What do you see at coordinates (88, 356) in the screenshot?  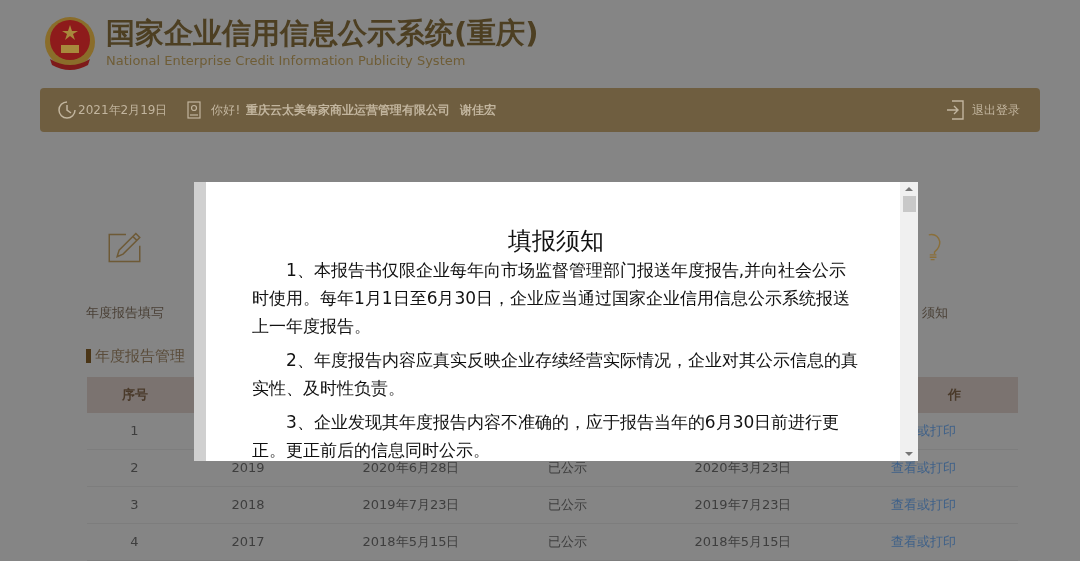 I see `section-marker` at bounding box center [88, 356].